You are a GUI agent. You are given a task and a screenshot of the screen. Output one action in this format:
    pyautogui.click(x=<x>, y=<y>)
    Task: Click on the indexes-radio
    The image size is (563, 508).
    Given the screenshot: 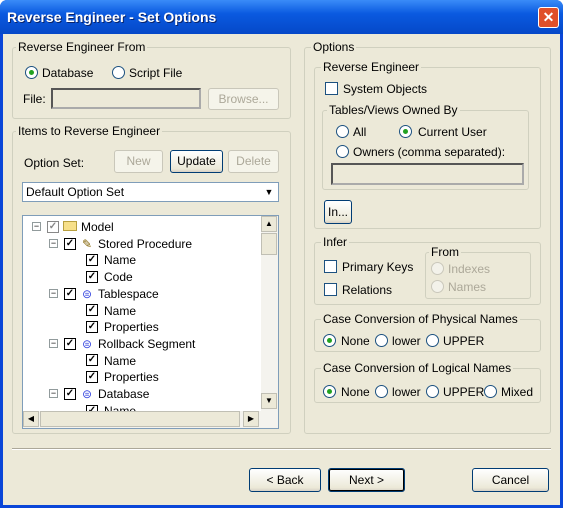 What is the action you would take?
    pyautogui.click(x=437, y=268)
    